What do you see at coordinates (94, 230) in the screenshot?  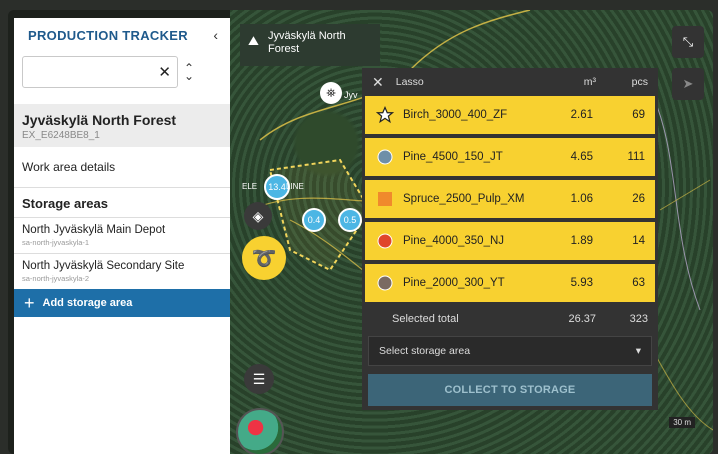 I see `storage-site-name: North Jyväskylä Main Depot` at bounding box center [94, 230].